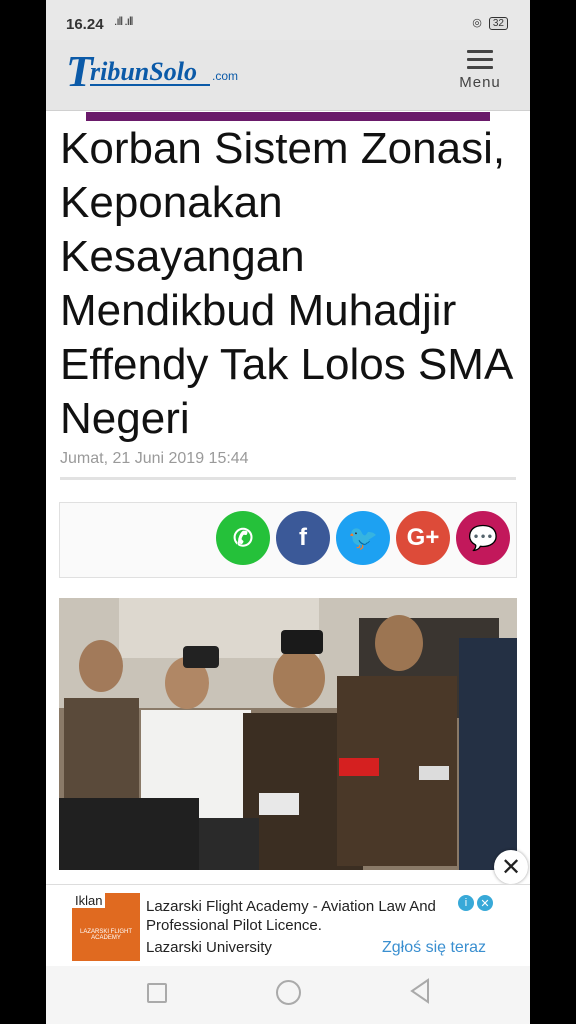  Describe the element at coordinates (475, 903) in the screenshot. I see `ad-choices: i ✕` at that location.